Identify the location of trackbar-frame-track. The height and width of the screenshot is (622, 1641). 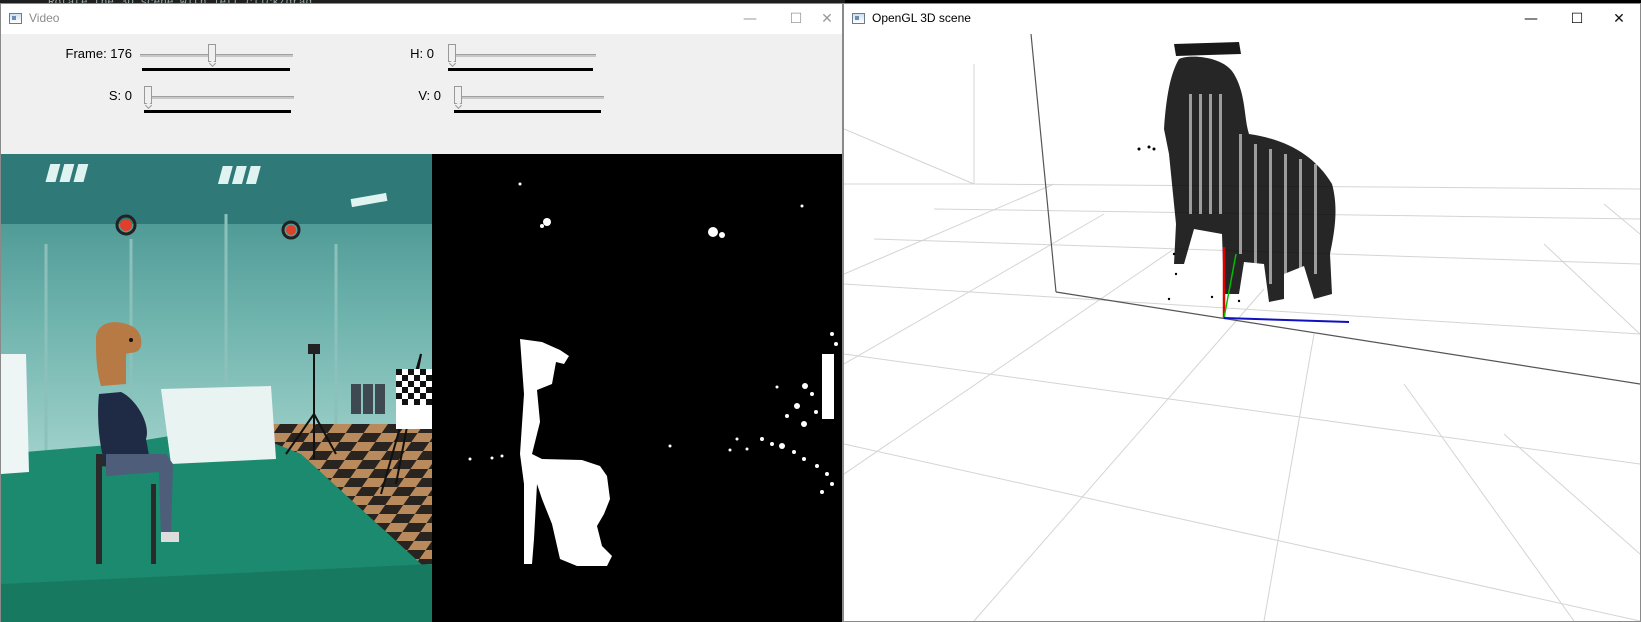
(216, 55).